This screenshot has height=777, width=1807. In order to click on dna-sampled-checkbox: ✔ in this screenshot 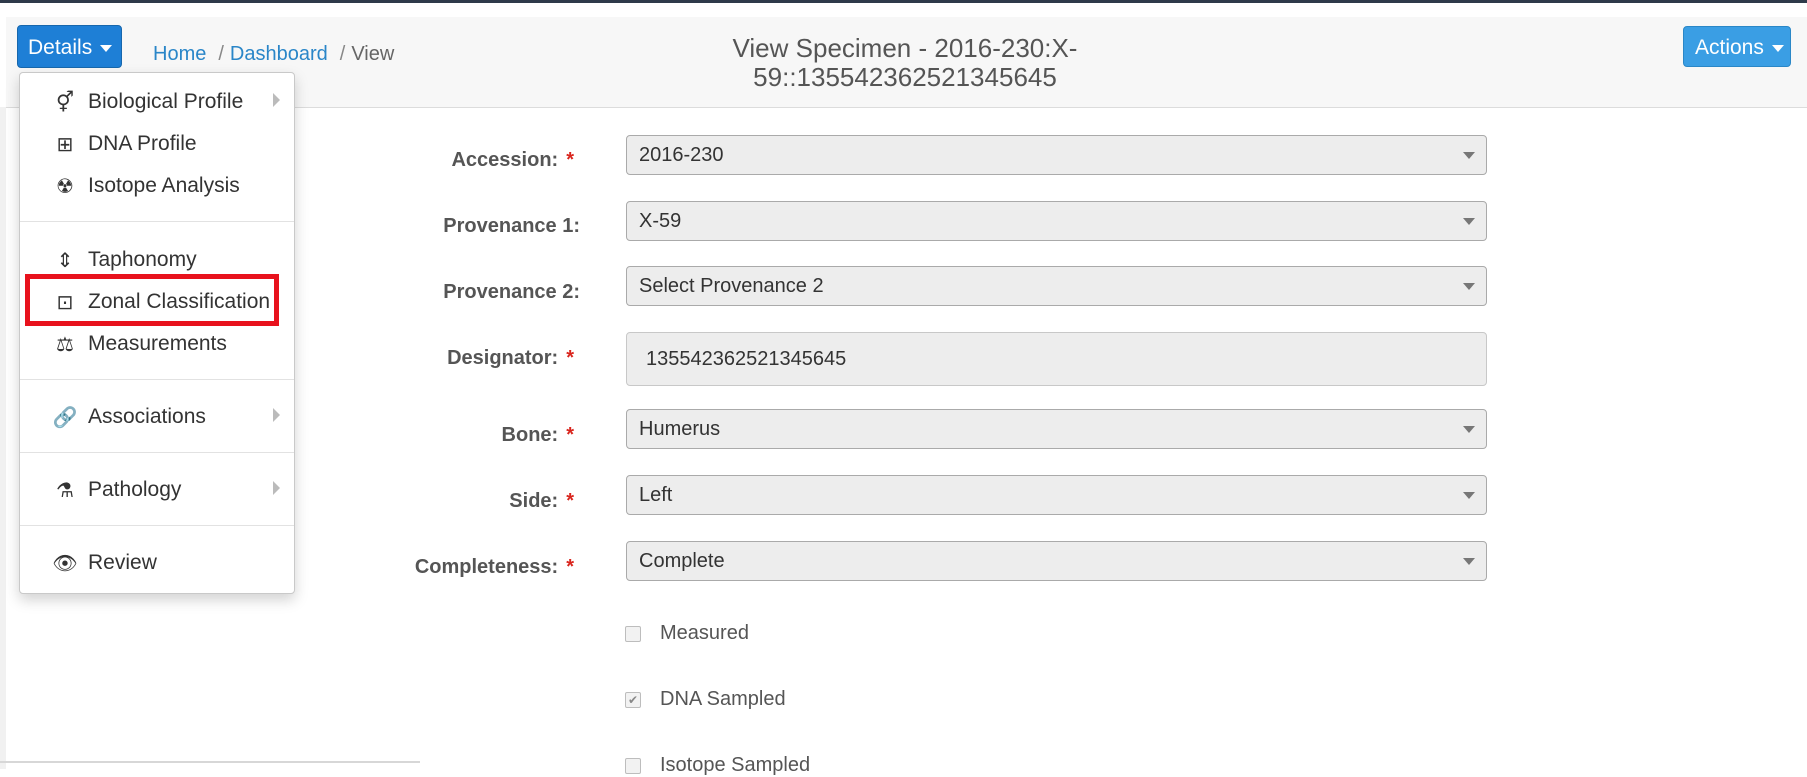, I will do `click(633, 699)`.